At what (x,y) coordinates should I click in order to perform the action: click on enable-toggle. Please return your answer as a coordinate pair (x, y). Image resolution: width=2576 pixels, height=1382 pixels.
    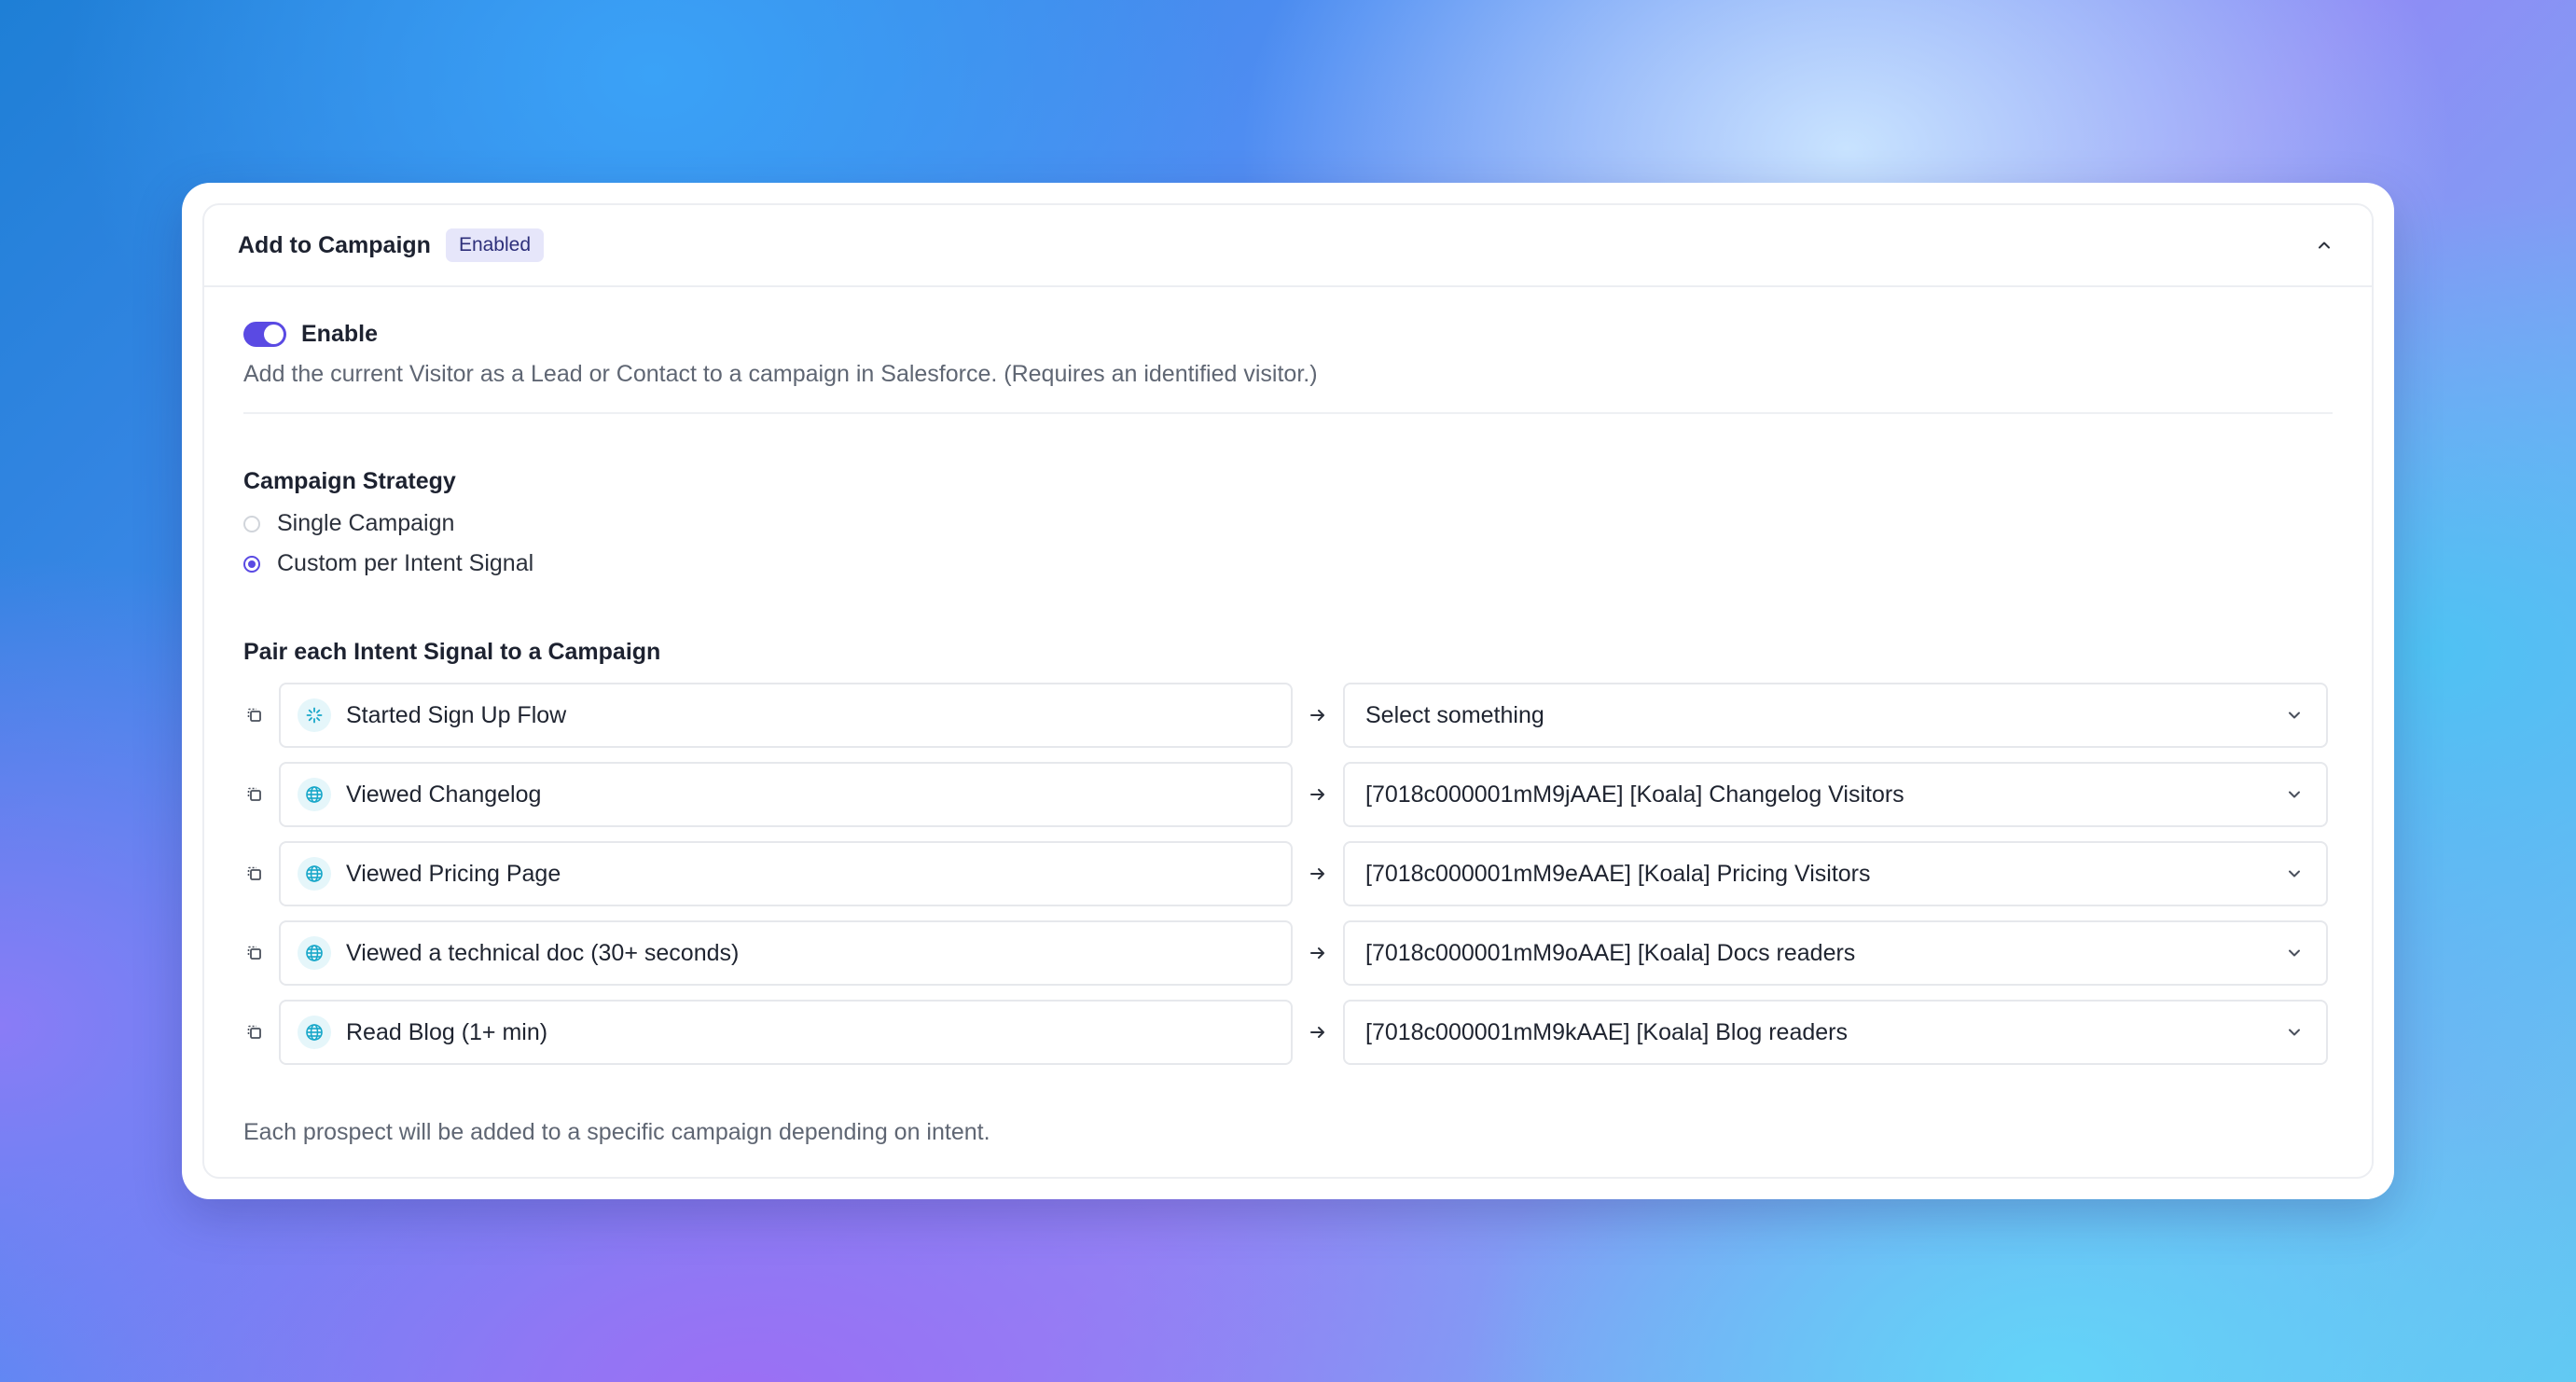
    Looking at the image, I should click on (264, 334).